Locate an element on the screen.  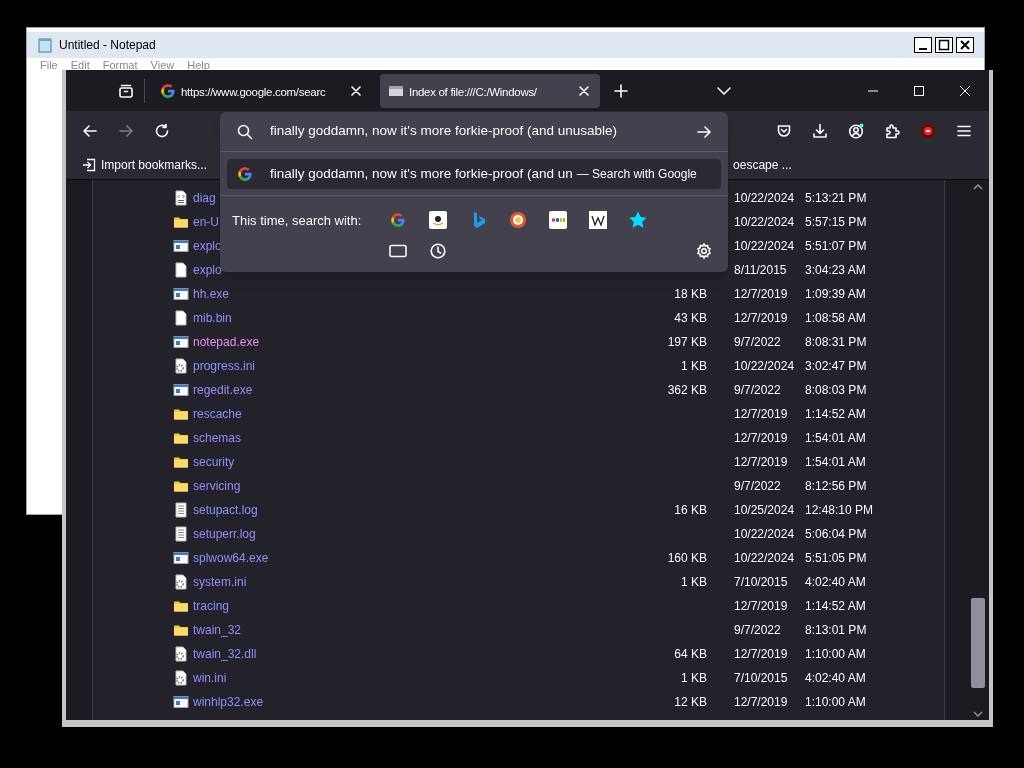
import-icon is located at coordinates (89, 165).